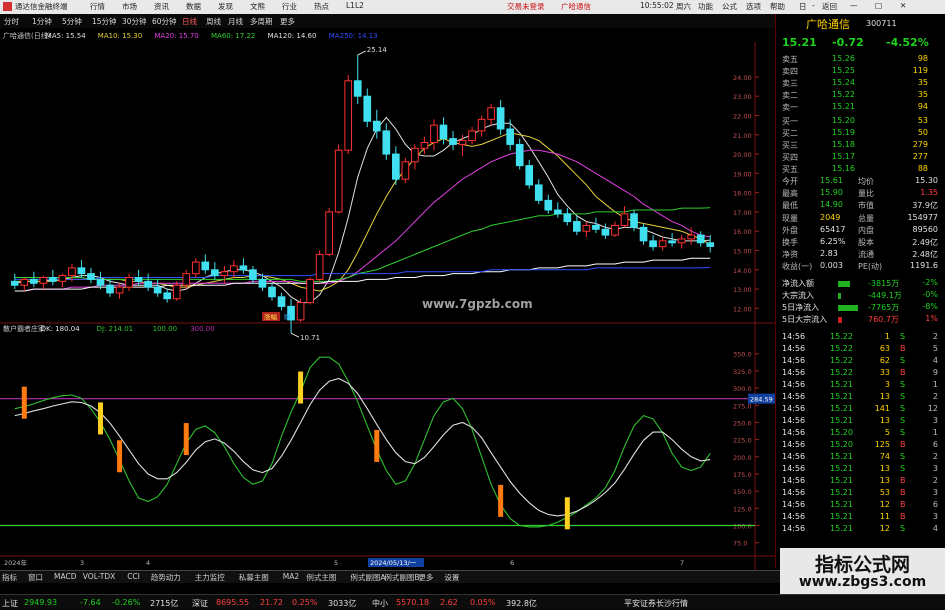 This screenshot has width=945, height=610. Describe the element at coordinates (887, 336) in the screenshot. I see `tick-volume: 1` at that location.